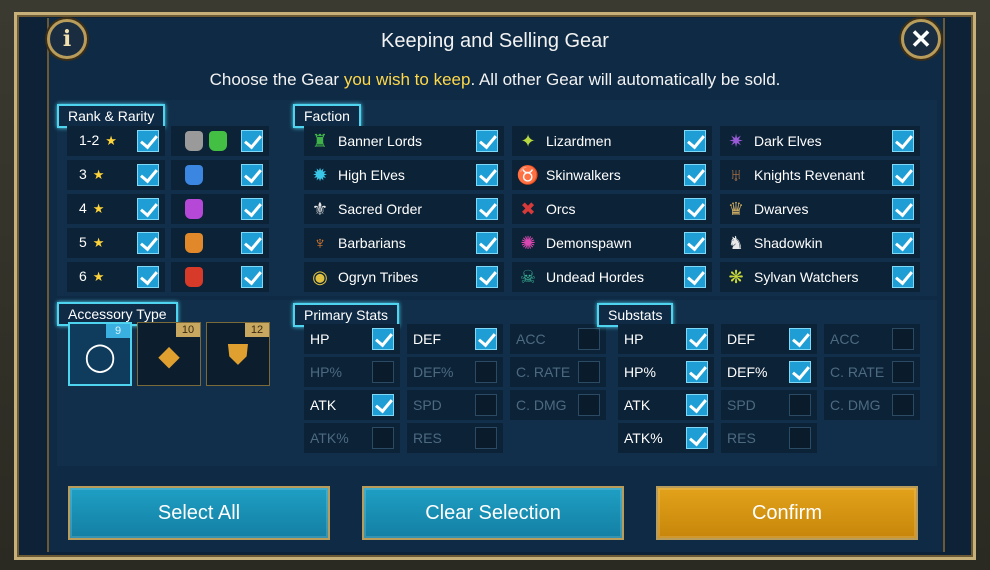 The image size is (990, 570). I want to click on faction-label: Sacred Order, so click(380, 209).